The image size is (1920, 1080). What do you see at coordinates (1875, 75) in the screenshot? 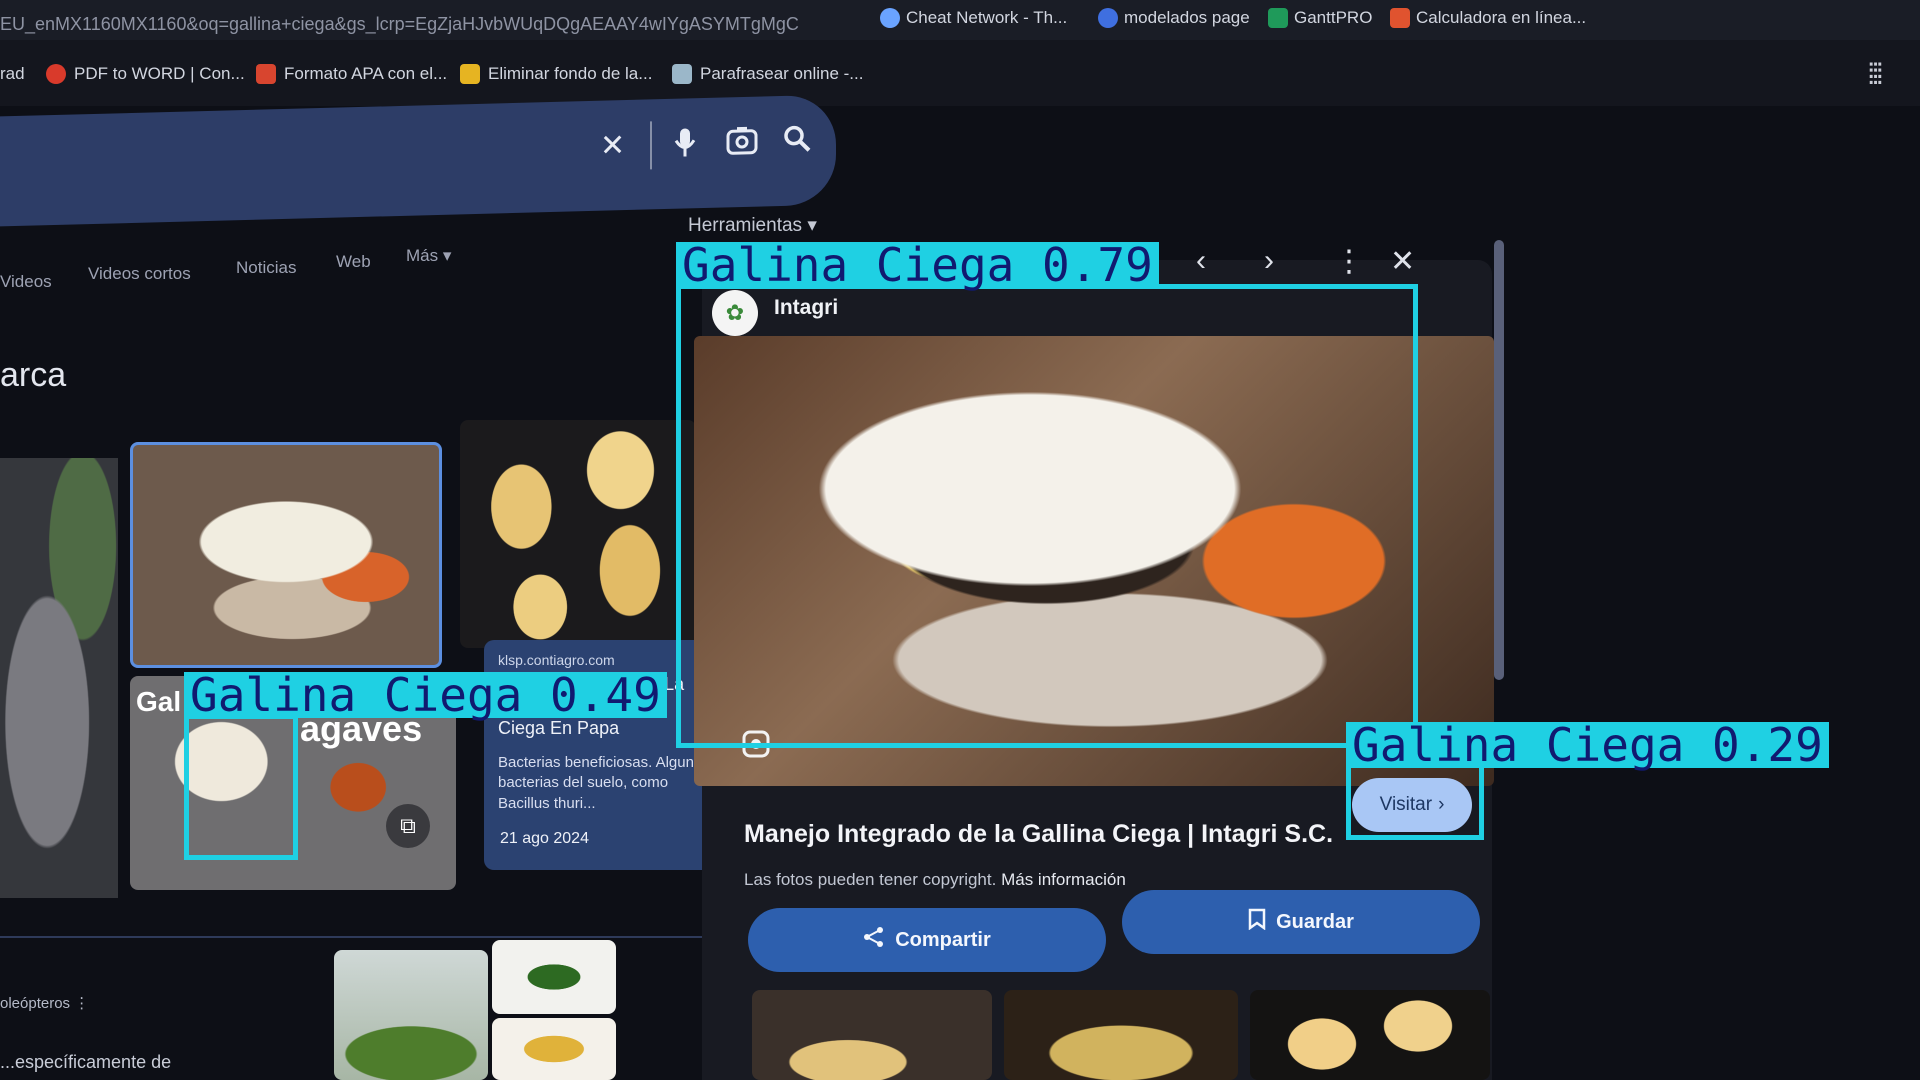
I see `apps-grid-icon: ⁞⁞⁞` at bounding box center [1875, 75].